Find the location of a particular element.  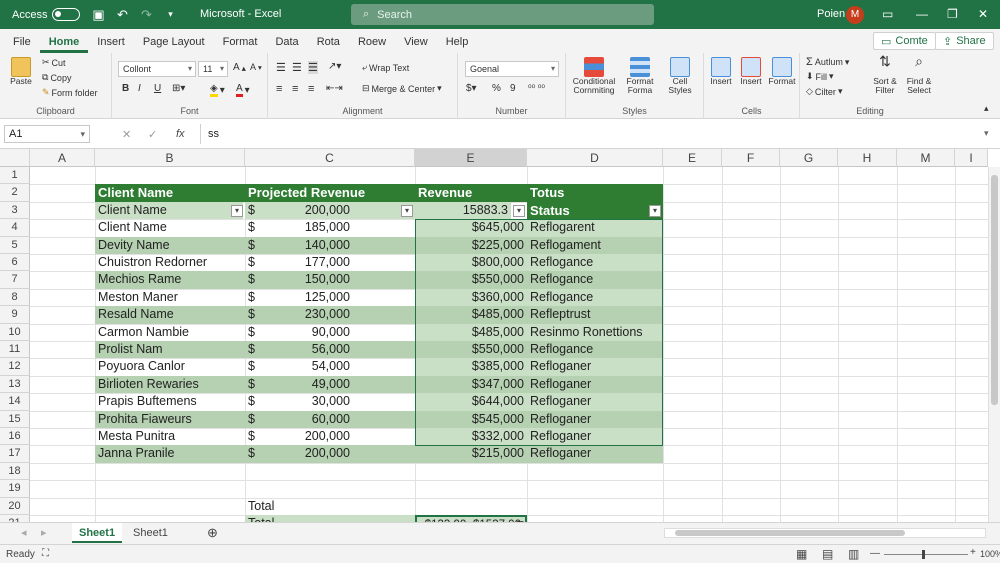

zoom-out-icon: — is located at coordinates (875, 553).